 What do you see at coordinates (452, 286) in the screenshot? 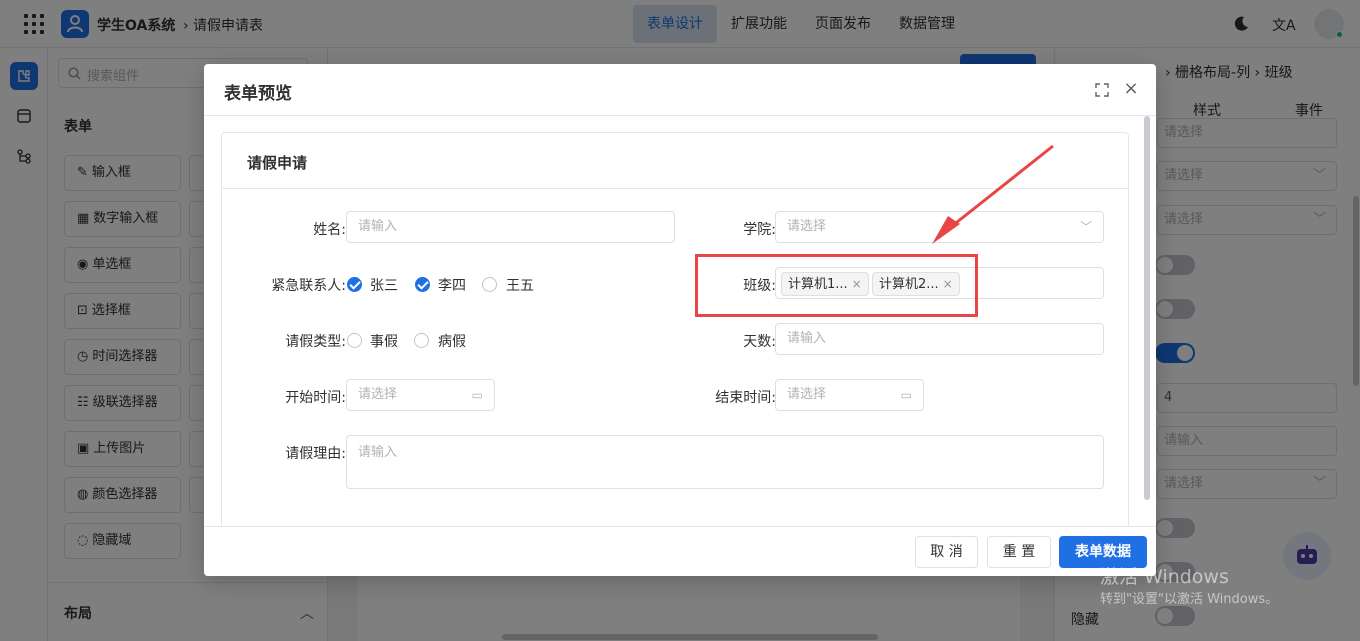
I see `checkbox-label: 李四` at bounding box center [452, 286].